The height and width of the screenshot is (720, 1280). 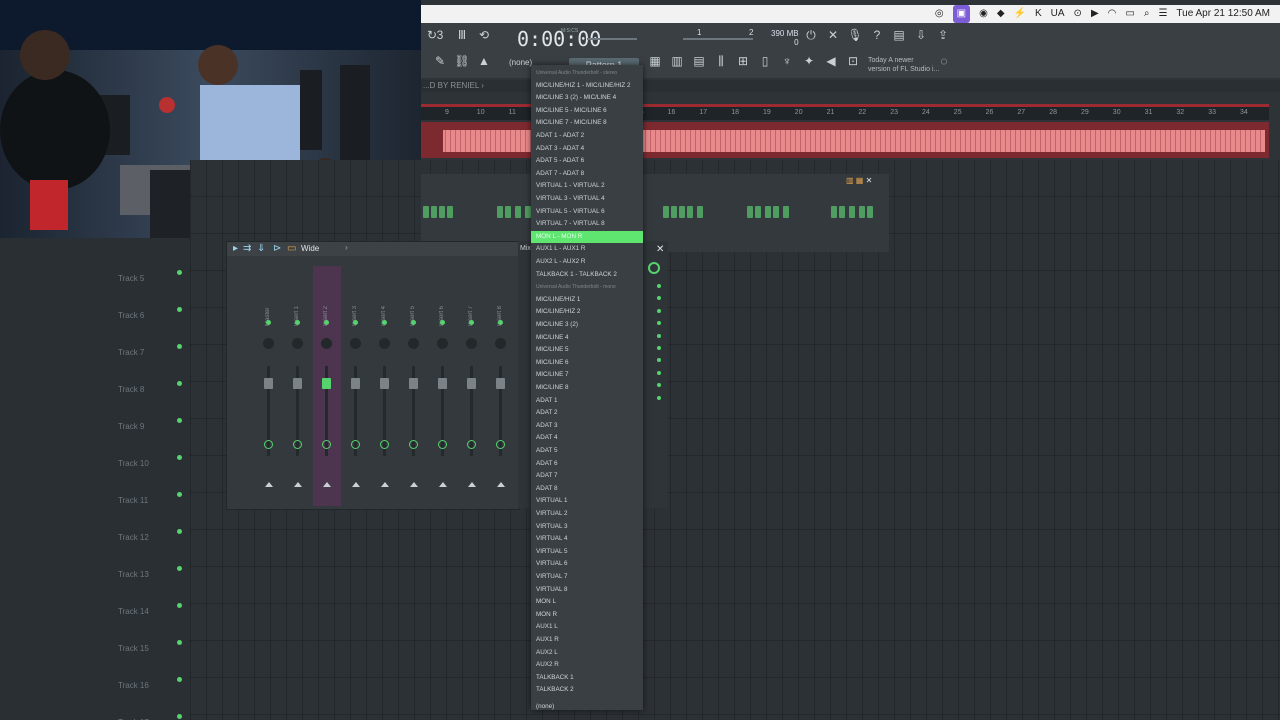 I want to click on arrow-icon: ⇉, so click(x=247, y=248).